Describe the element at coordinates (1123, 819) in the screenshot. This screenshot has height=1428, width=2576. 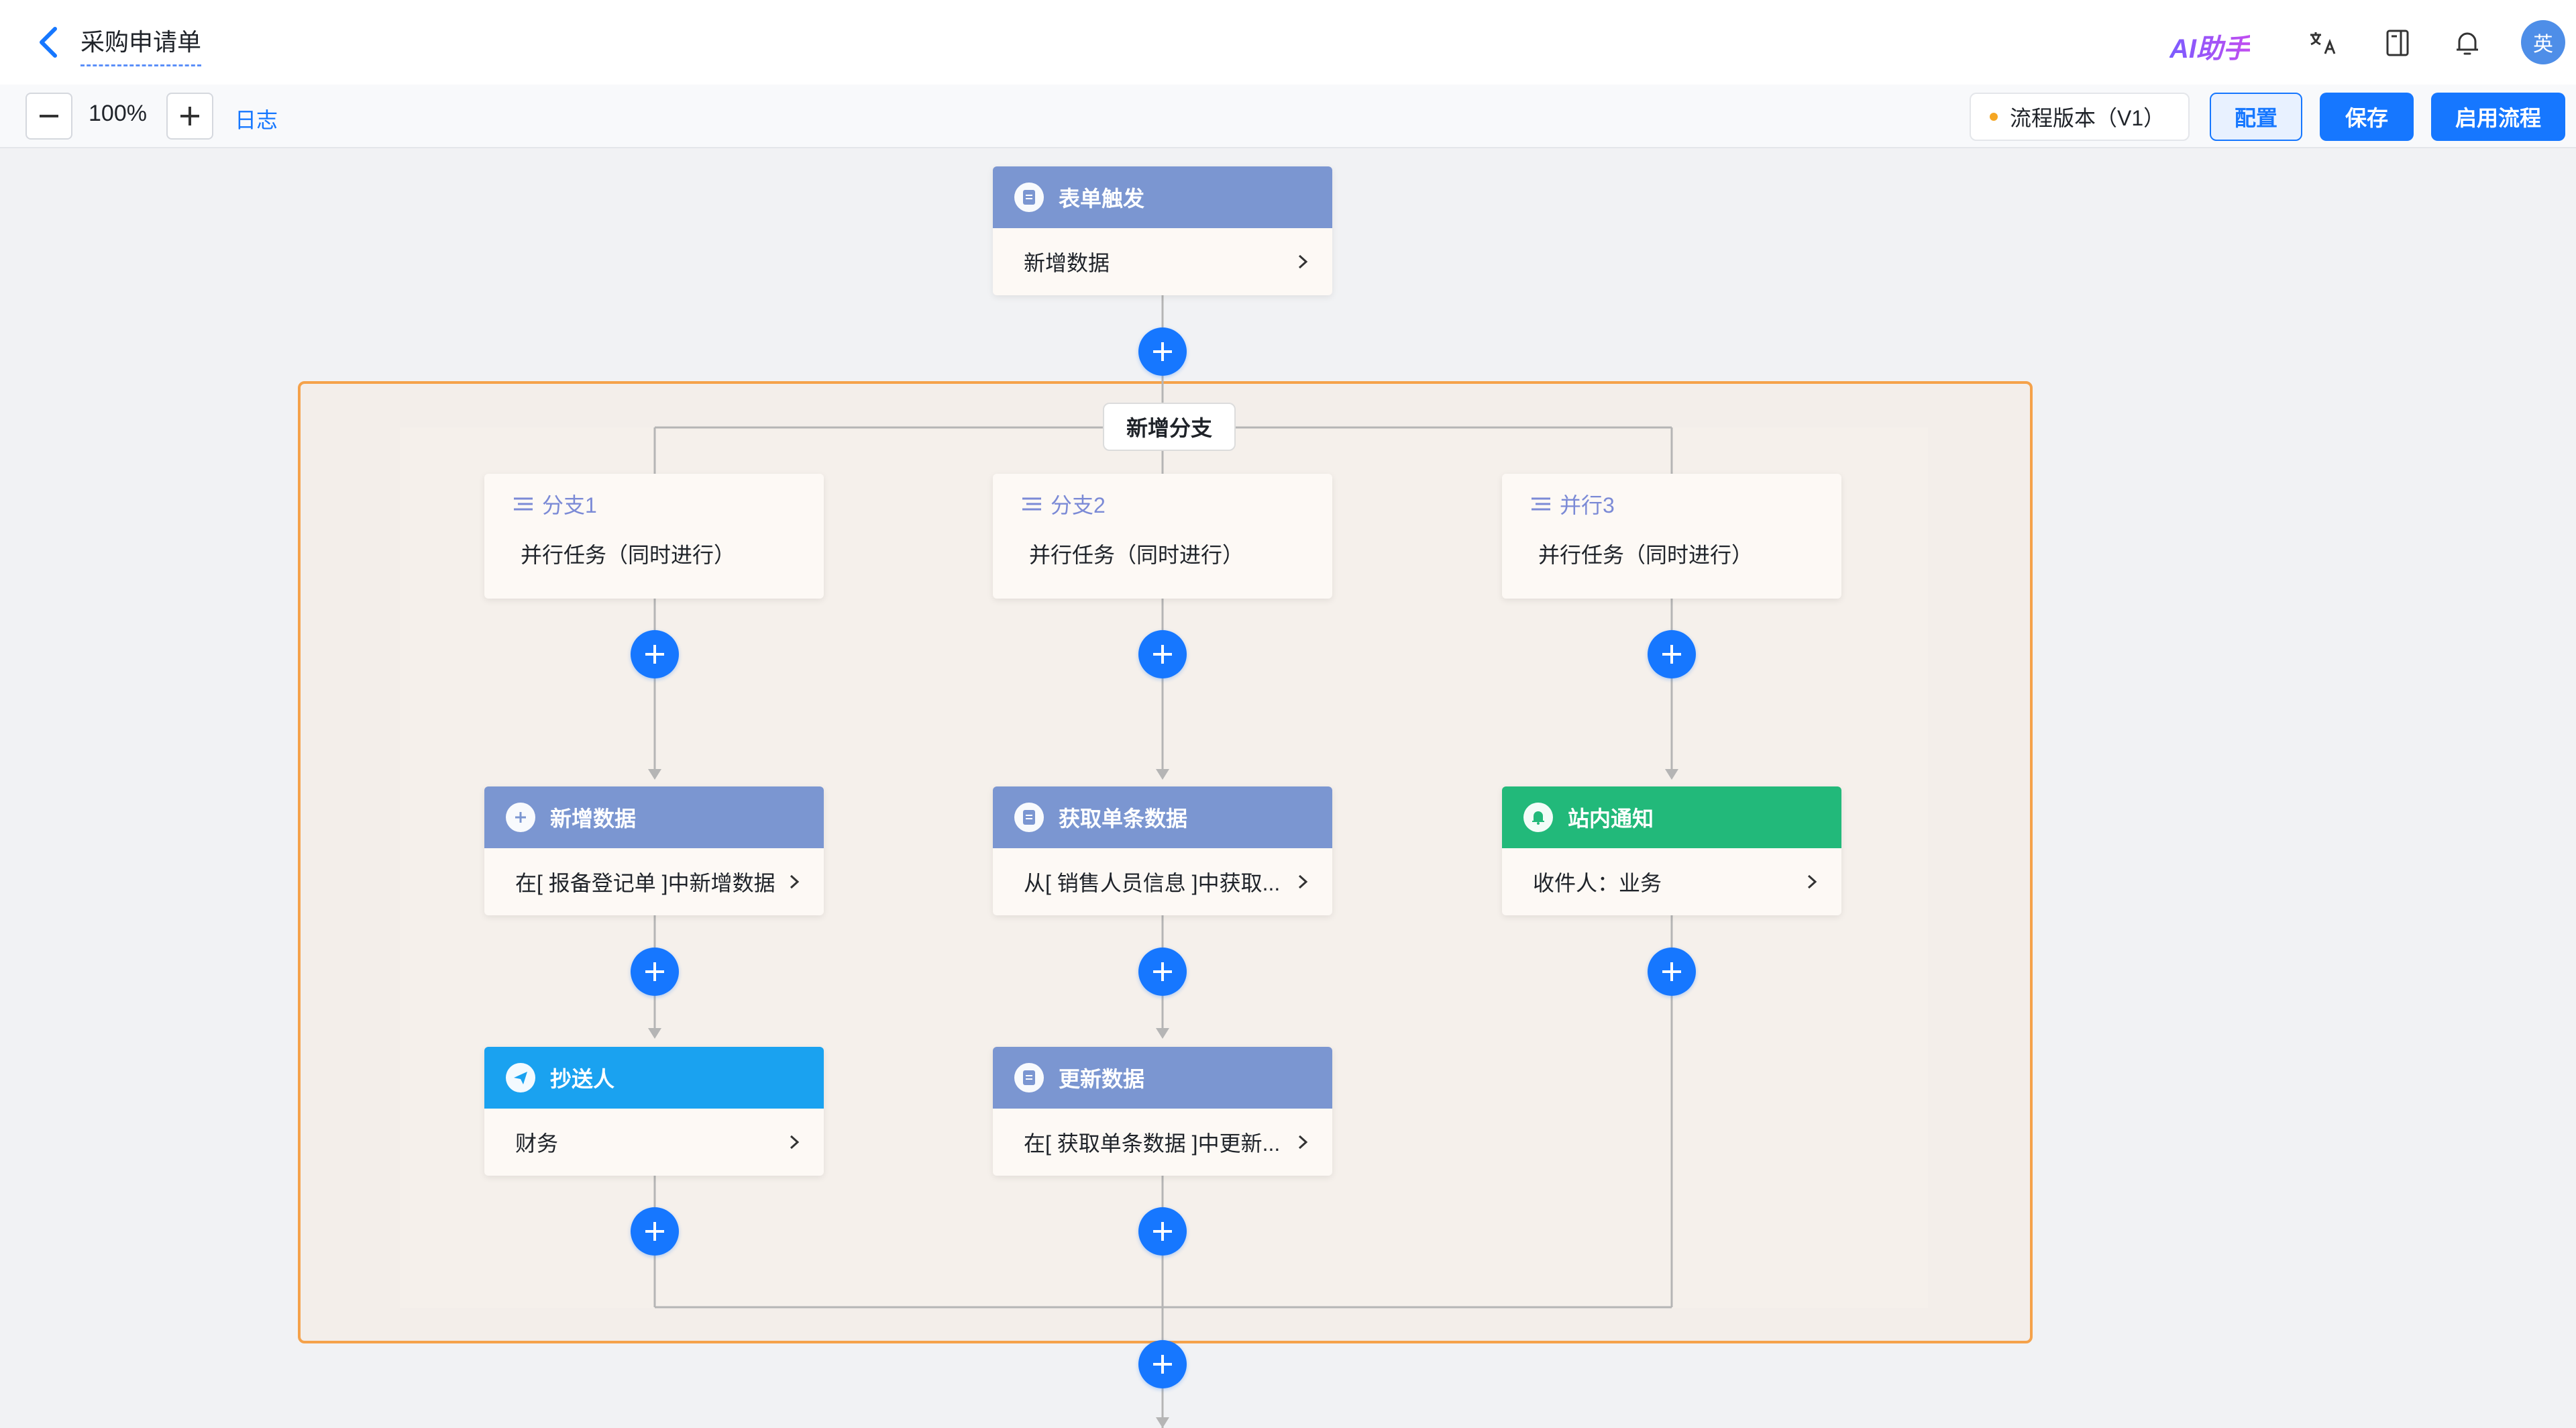
I see `node-title: 获取单条数据` at that location.